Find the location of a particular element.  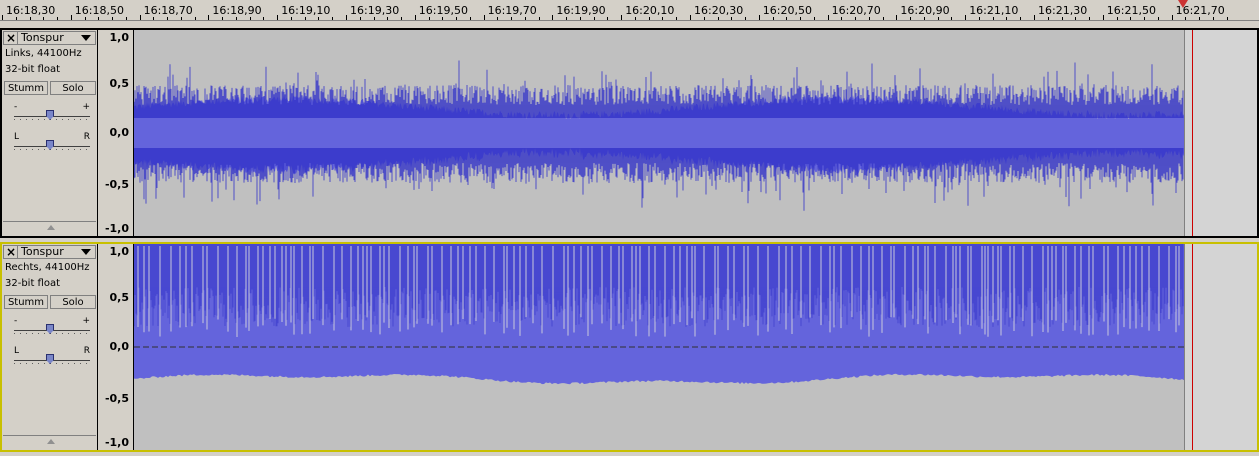

timeline-tick-label: 16:20,50 is located at coordinates (787, 10).